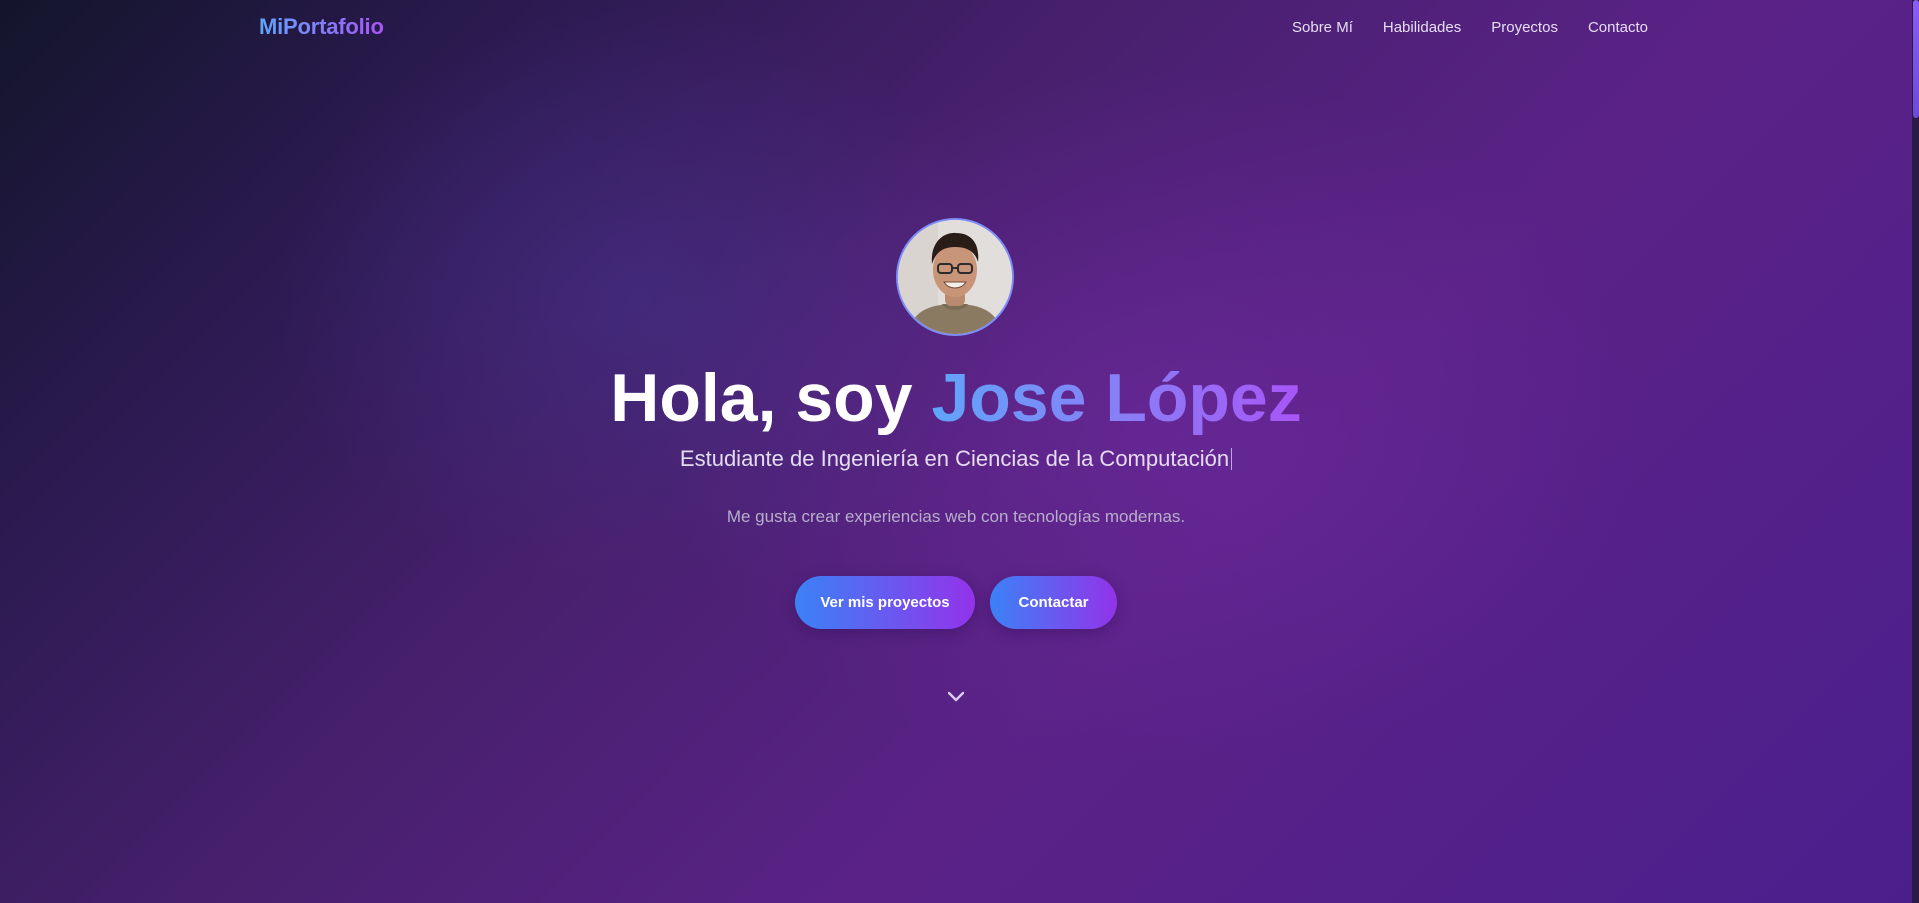  I want to click on view-projects-button: Ver mis proyectos, so click(885, 602).